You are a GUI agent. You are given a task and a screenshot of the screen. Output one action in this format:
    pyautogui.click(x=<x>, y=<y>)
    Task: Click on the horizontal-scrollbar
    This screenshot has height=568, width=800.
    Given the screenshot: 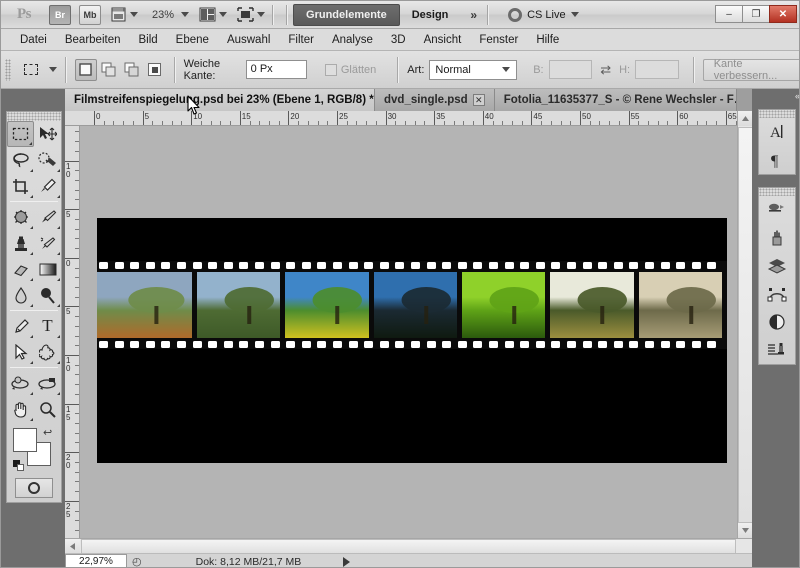 What is the action you would take?
    pyautogui.click(x=408, y=546)
    